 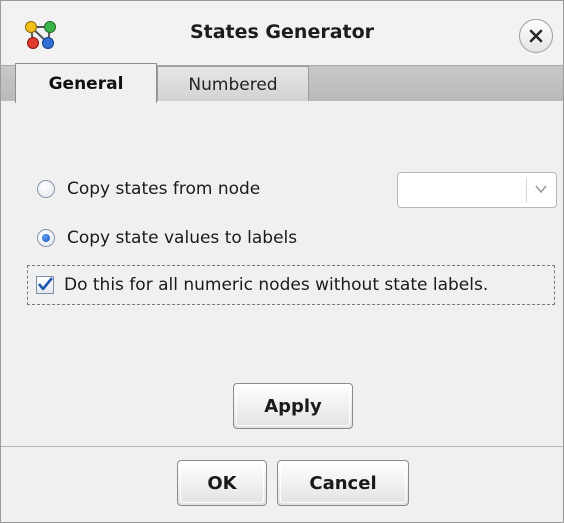 I want to click on select-divider, so click(x=526, y=190).